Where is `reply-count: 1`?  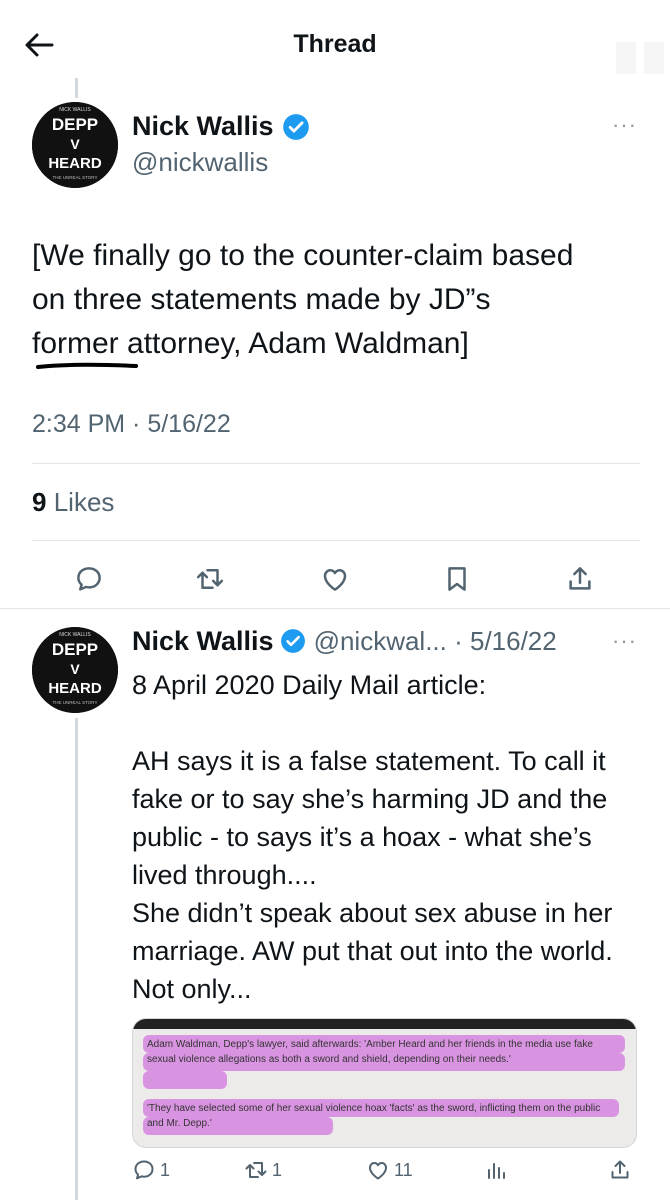 reply-count: 1 is located at coordinates (165, 1169).